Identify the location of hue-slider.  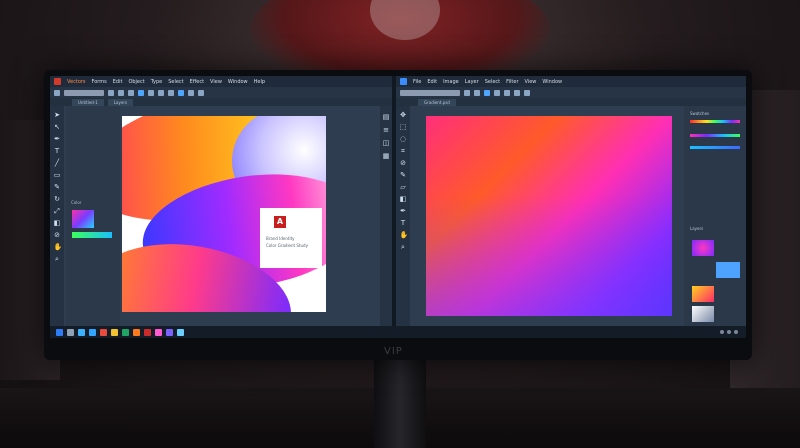
(715, 121).